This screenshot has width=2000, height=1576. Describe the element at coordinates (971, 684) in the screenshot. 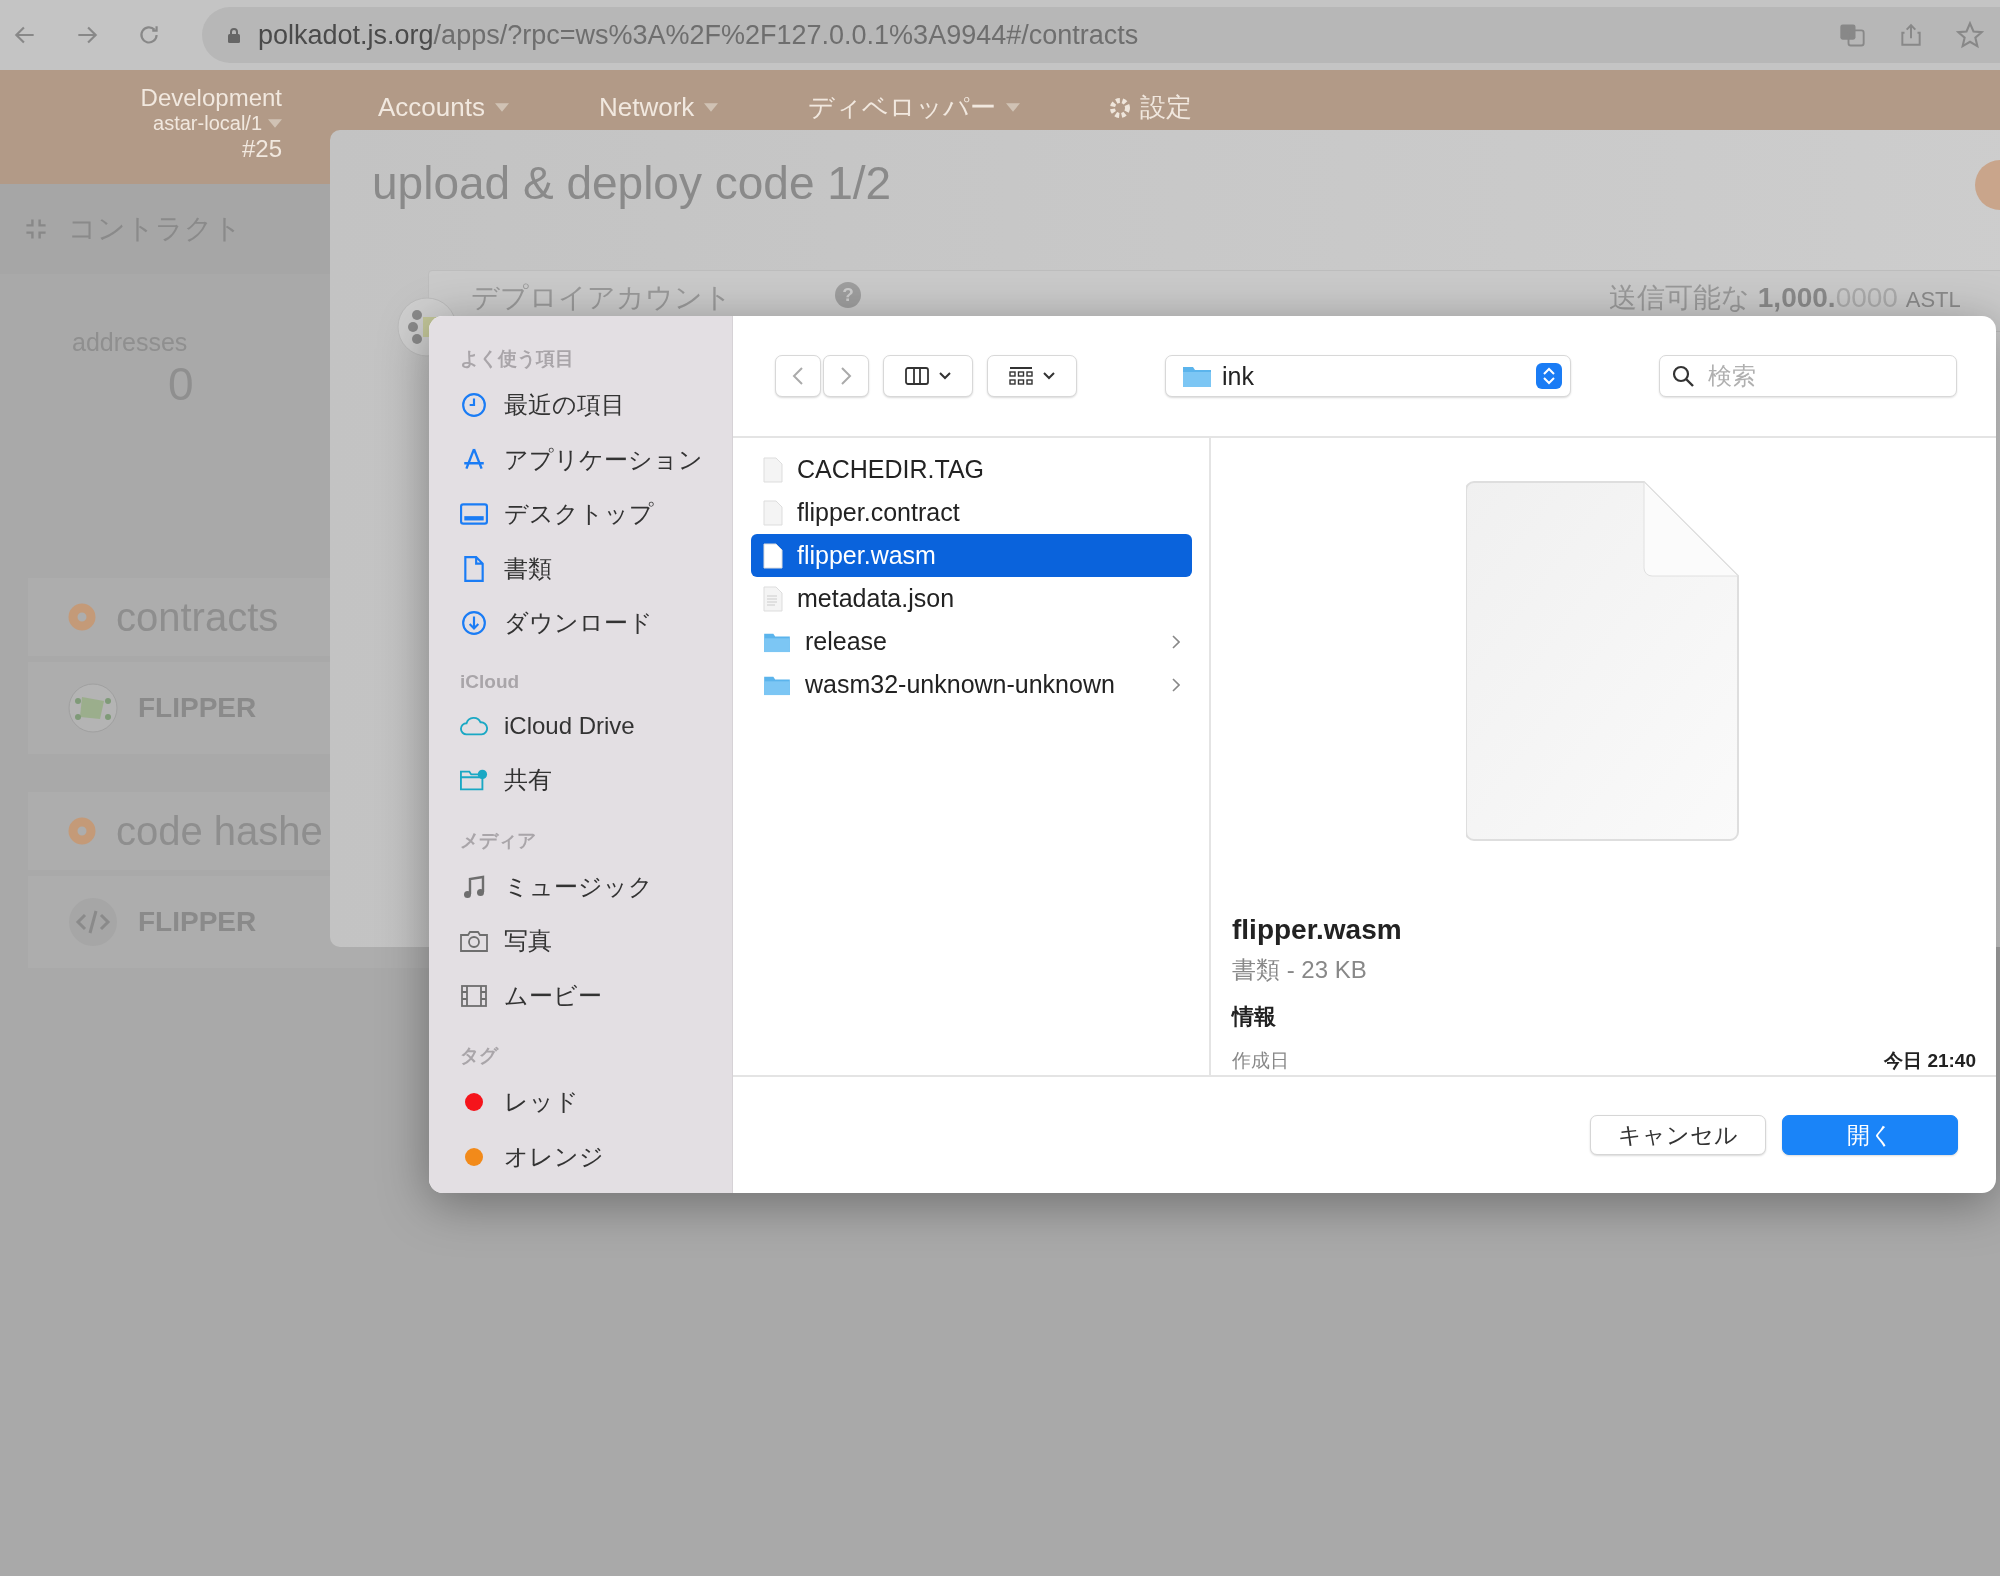

I see `file-row: wasm32-unknown-unknown` at that location.